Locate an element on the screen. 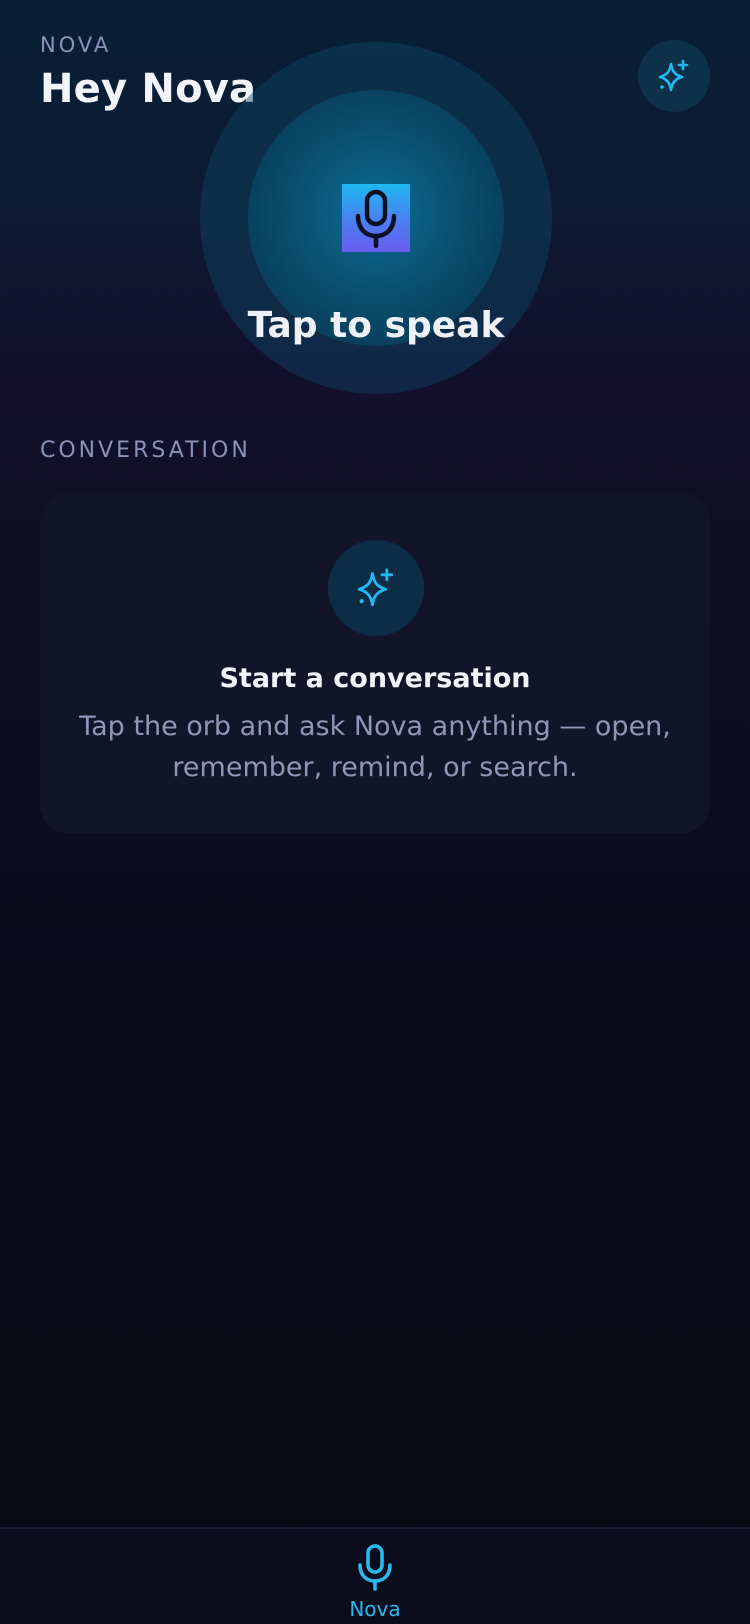 Image resolution: width=750 pixels, height=1624 pixels. tab-bar: Nova is located at coordinates (375, 1575).